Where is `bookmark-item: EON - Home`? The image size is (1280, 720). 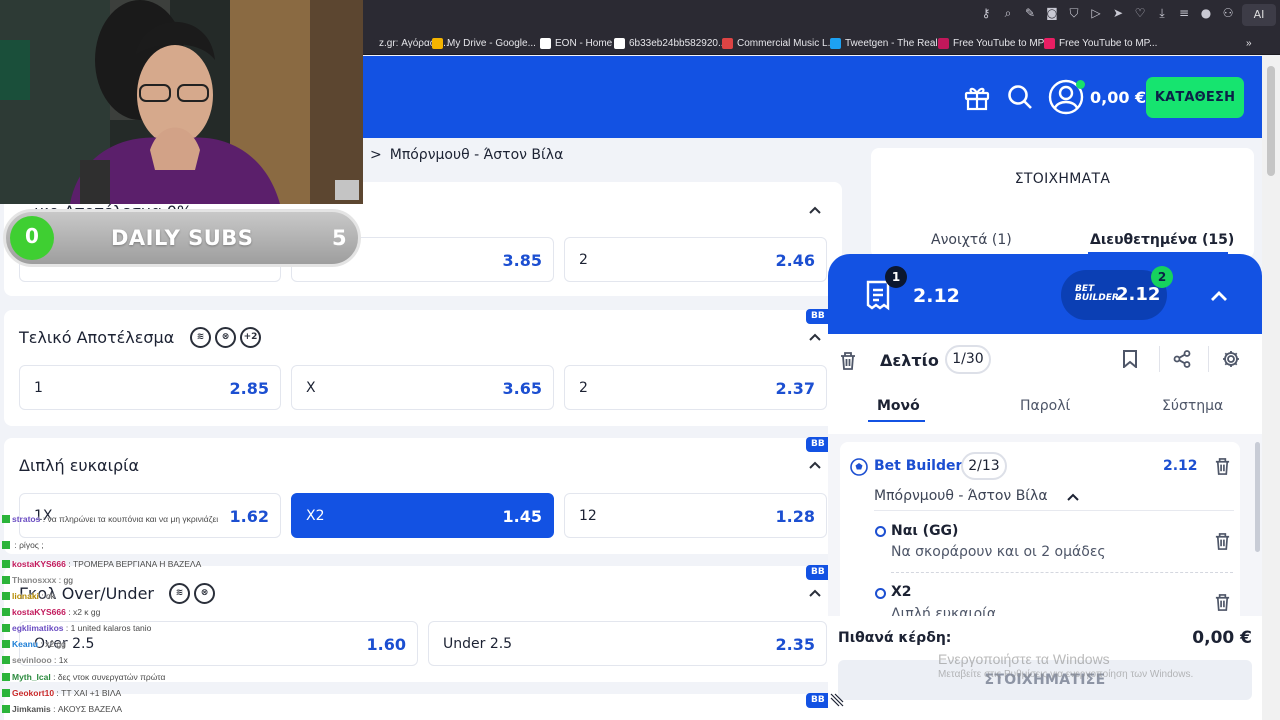 bookmark-item: EON - Home is located at coordinates (576, 43).